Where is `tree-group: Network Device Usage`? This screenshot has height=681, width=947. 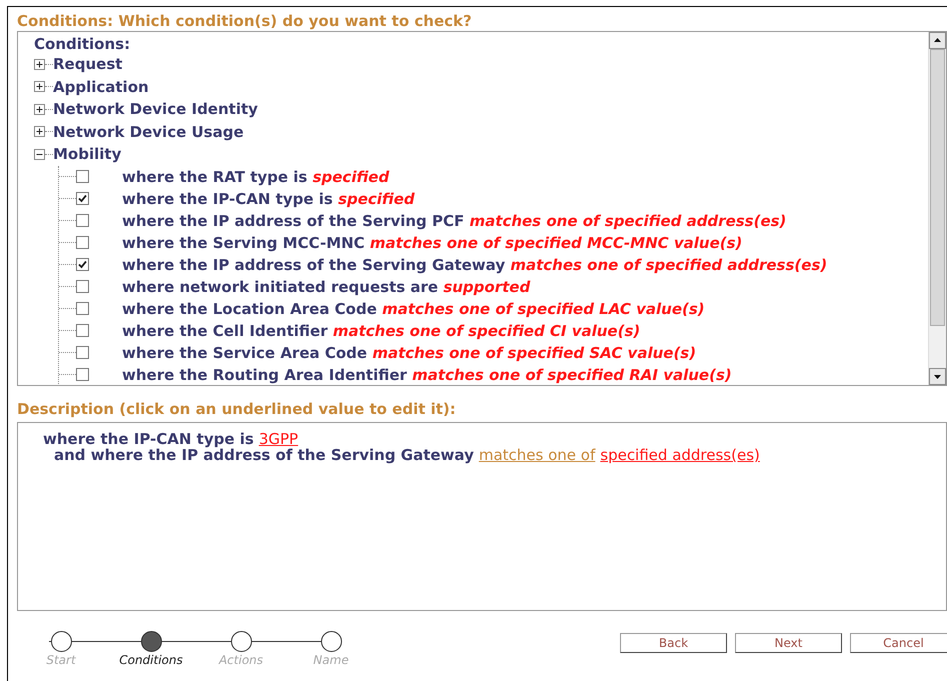
tree-group: Network Device Usage is located at coordinates (148, 131).